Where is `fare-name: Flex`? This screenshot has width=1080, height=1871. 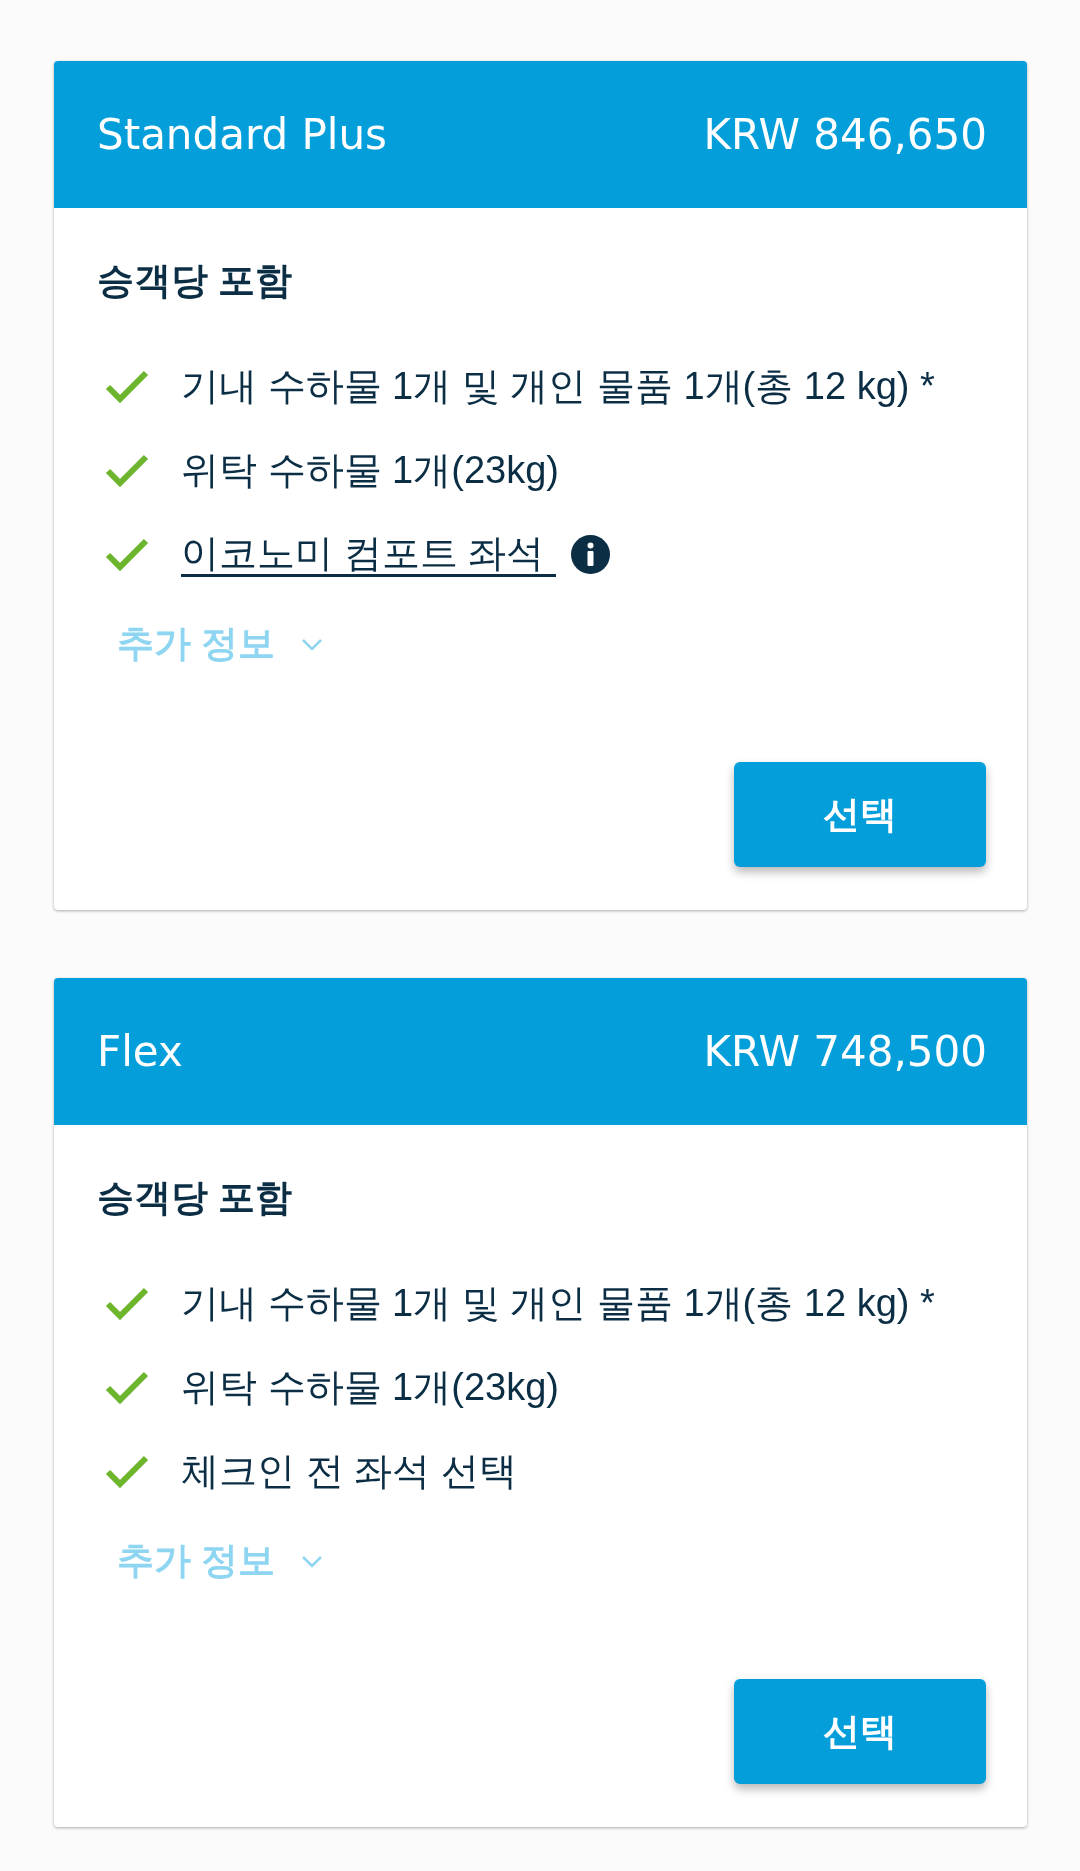 fare-name: Flex is located at coordinates (140, 1051).